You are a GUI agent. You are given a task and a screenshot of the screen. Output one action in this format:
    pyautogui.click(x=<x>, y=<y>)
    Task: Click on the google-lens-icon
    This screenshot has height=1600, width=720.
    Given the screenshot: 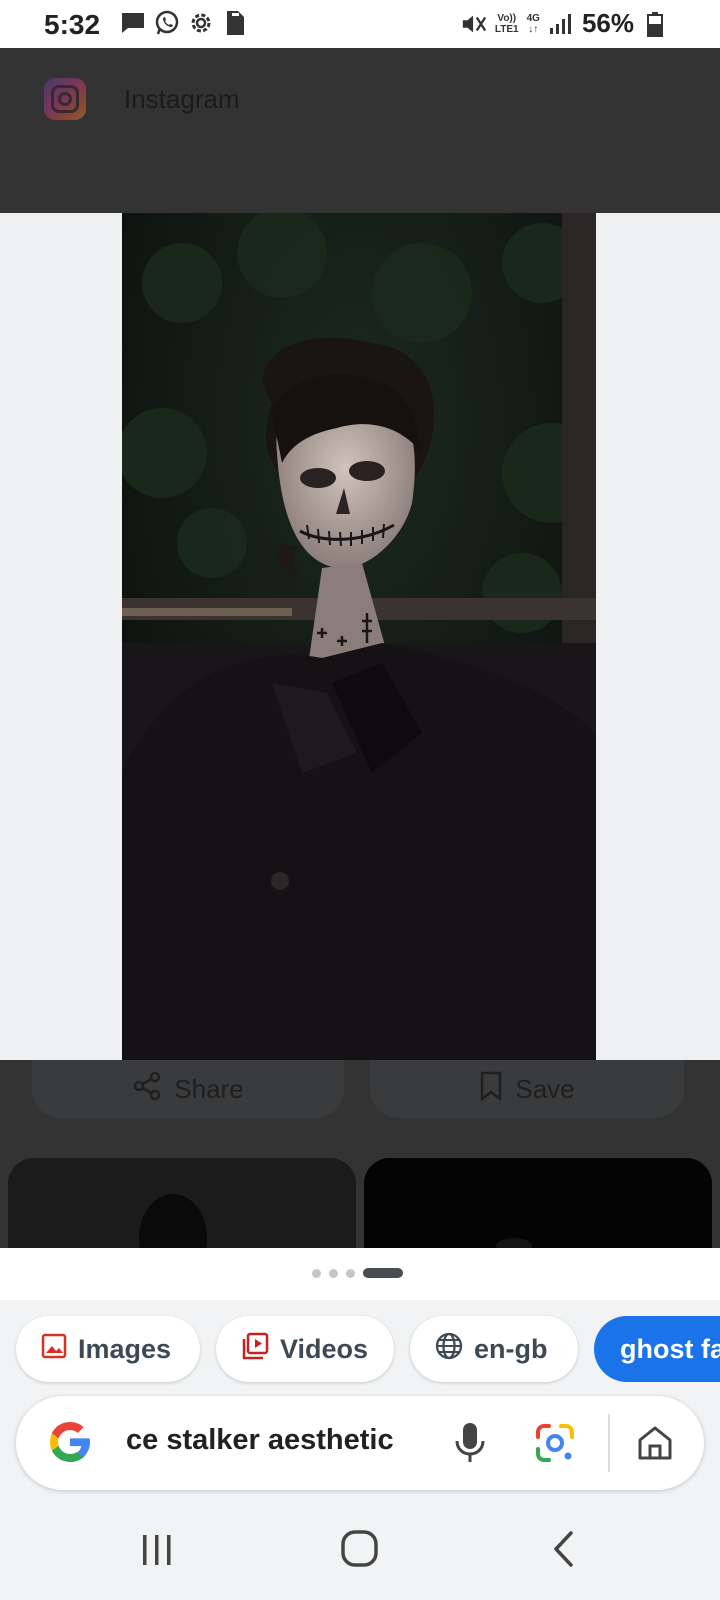 What is the action you would take?
    pyautogui.click(x=555, y=1443)
    